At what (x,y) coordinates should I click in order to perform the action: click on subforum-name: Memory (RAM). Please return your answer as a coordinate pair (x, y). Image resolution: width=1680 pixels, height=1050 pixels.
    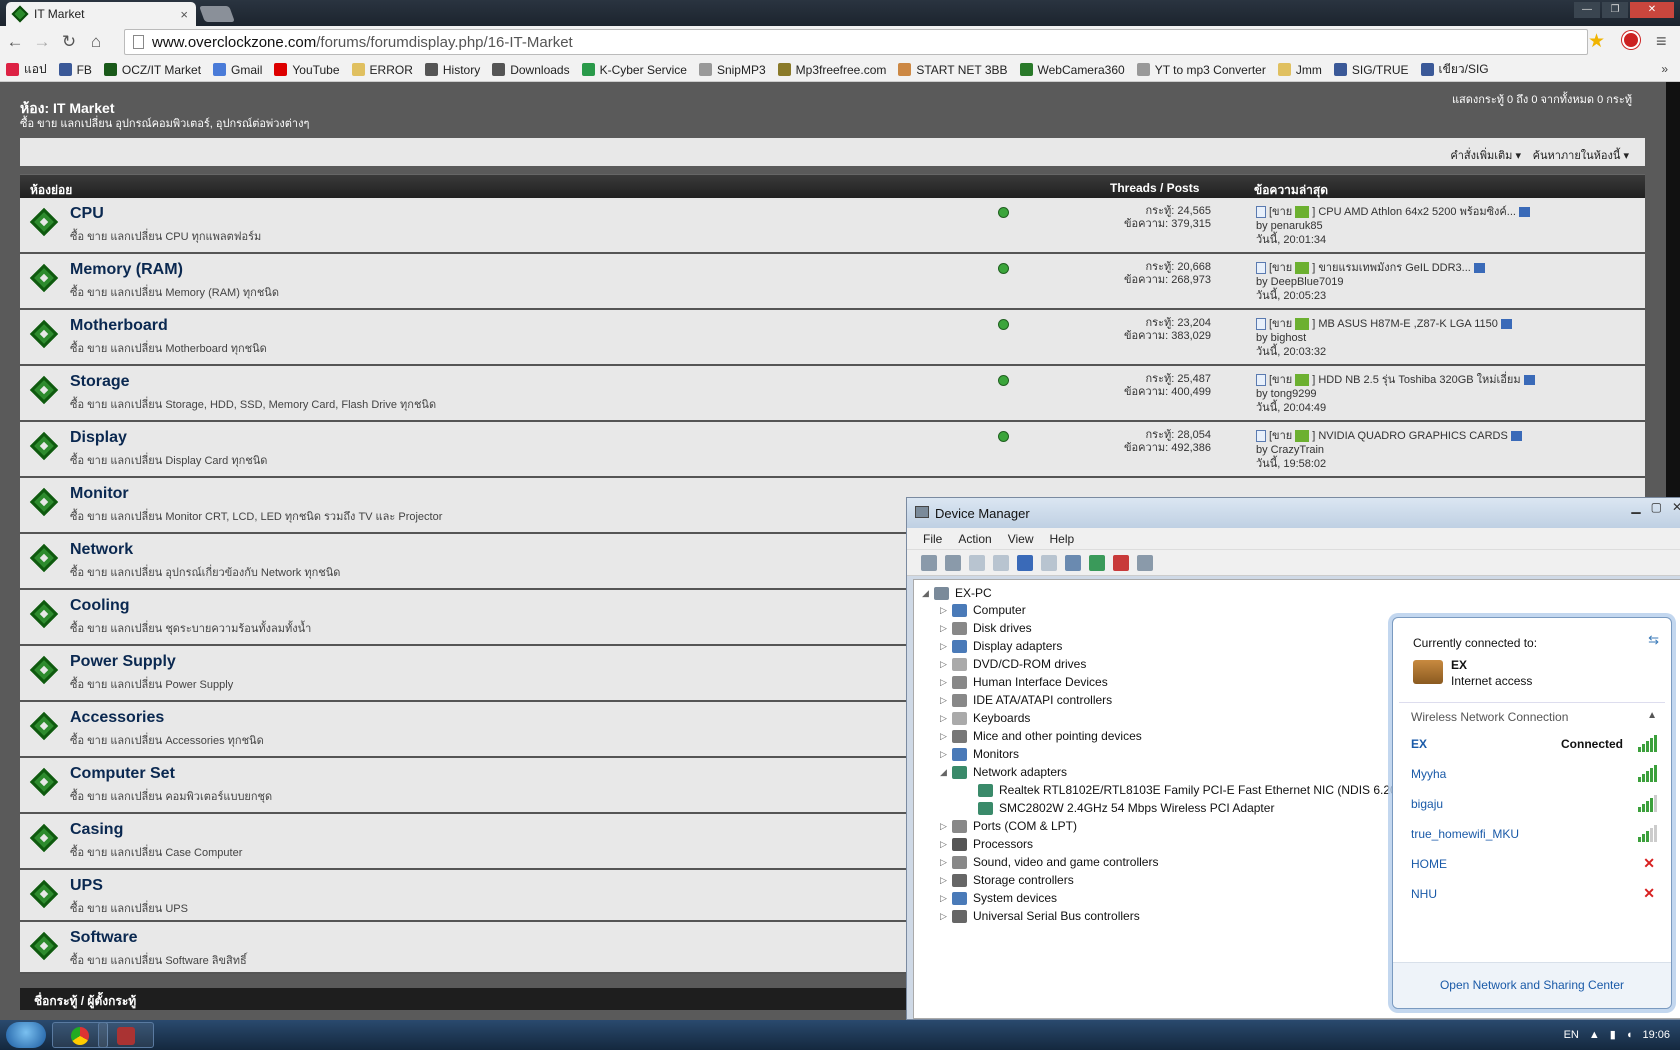
    Looking at the image, I should click on (126, 270).